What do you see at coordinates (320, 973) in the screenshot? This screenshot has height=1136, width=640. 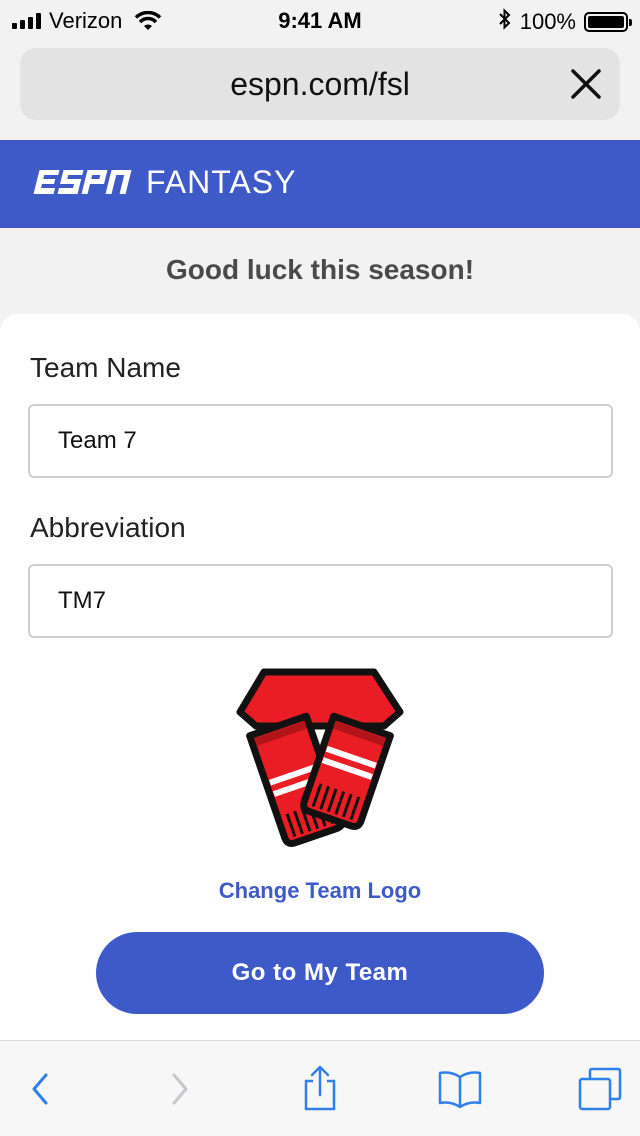 I see `go-to-my-team-button: Go to My Team` at bounding box center [320, 973].